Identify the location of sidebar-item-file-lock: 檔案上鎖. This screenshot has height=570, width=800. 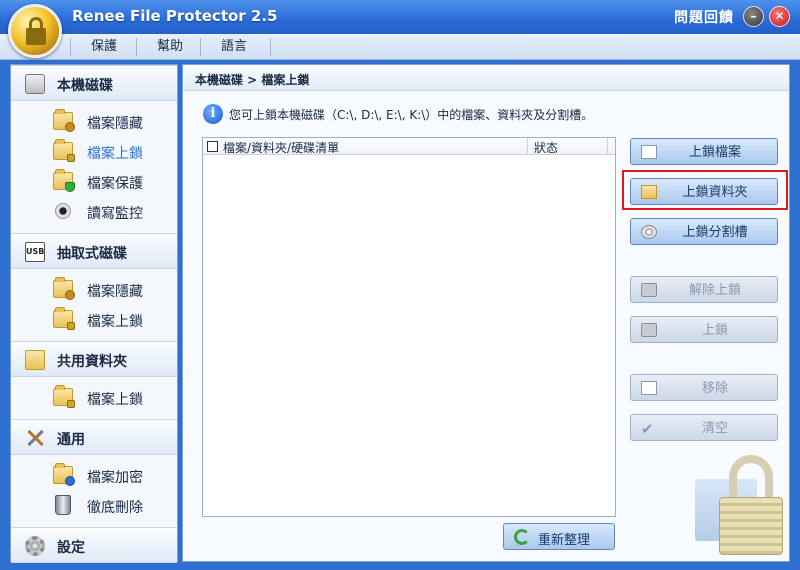
(94, 151).